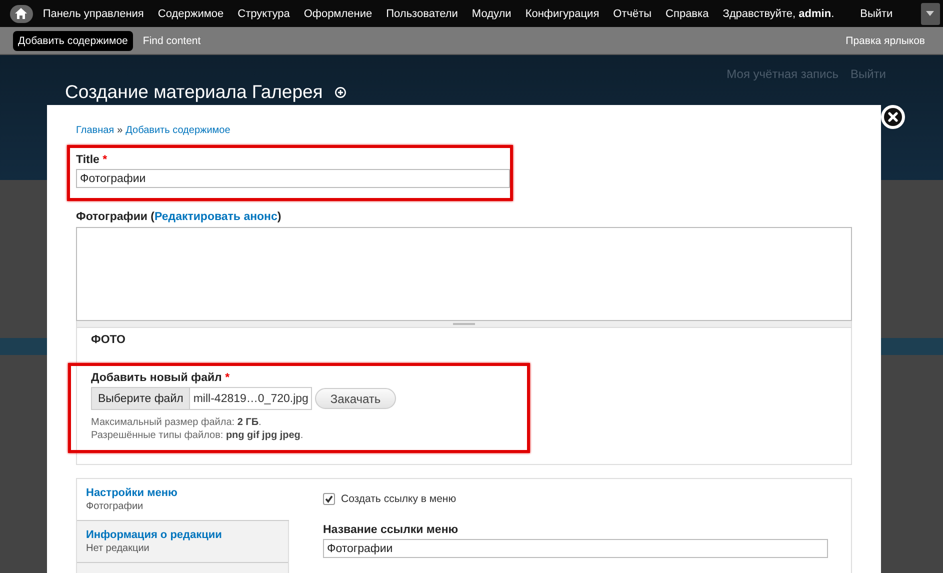 This screenshot has height=573, width=943. I want to click on edit-summary-link: Редактировать анонс, so click(216, 217).